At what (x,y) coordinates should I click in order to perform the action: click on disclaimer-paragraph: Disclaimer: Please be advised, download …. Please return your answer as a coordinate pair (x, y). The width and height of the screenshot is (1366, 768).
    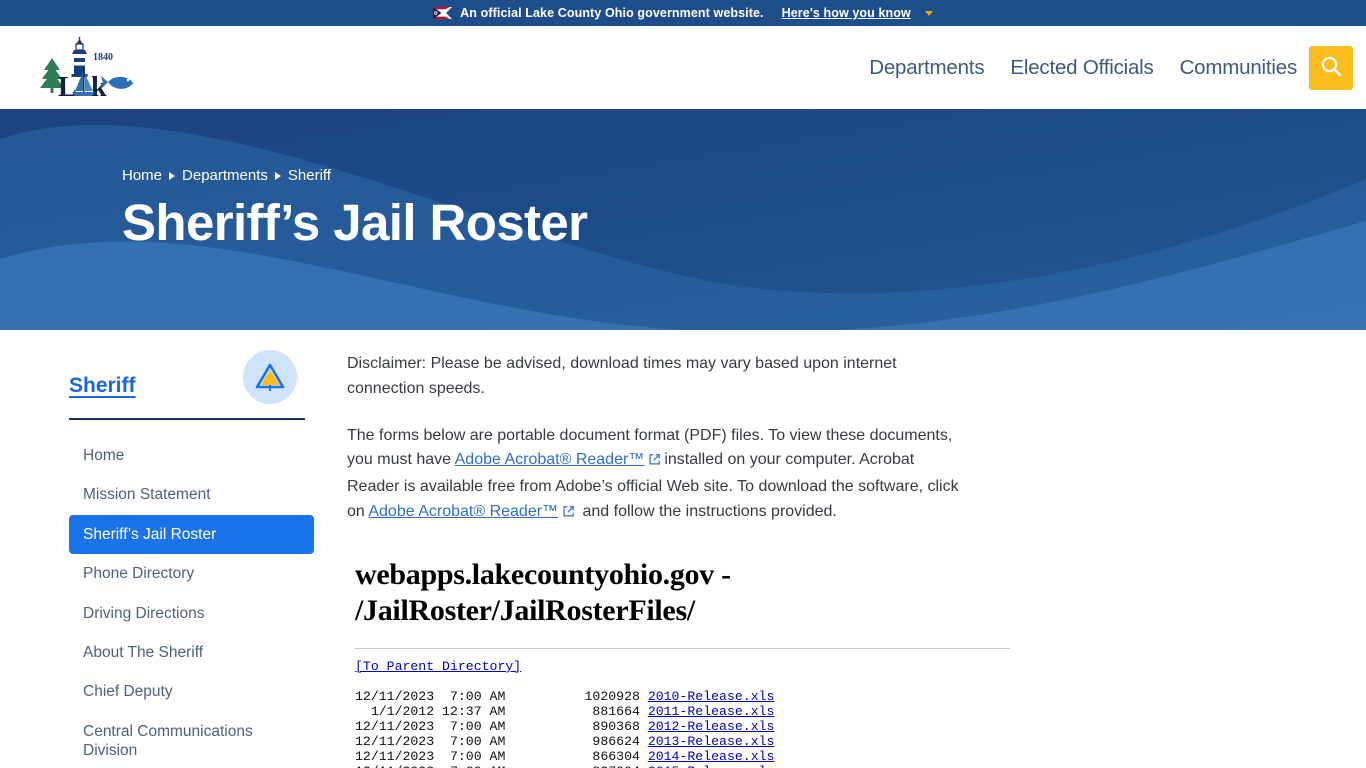
    Looking at the image, I should click on (622, 376).